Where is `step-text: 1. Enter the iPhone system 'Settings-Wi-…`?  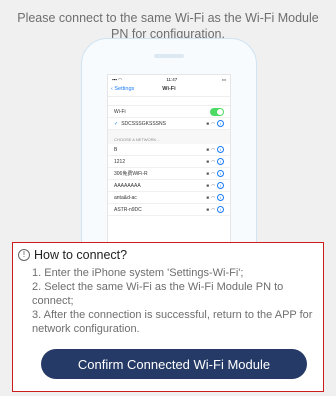
step-text: 1. Enter the iPhone system 'Settings-Wi-… is located at coordinates (138, 273).